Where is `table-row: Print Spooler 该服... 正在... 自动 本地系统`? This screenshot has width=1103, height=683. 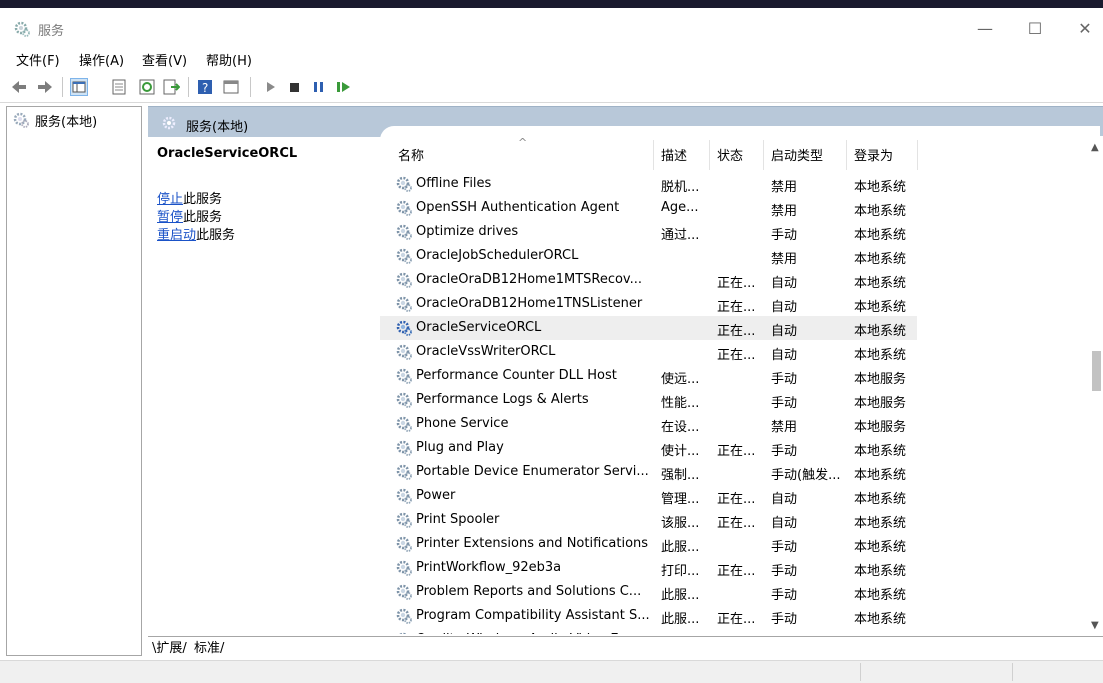 table-row: Print Spooler 该服... 正在... 自动 本地系统 is located at coordinates (648, 520).